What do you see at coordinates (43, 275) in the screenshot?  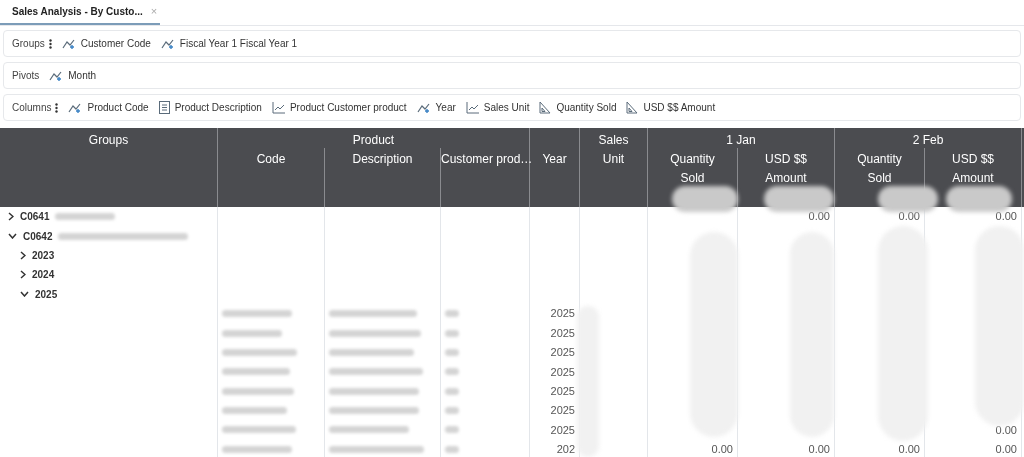 I see `tree-item-label: 2024` at bounding box center [43, 275].